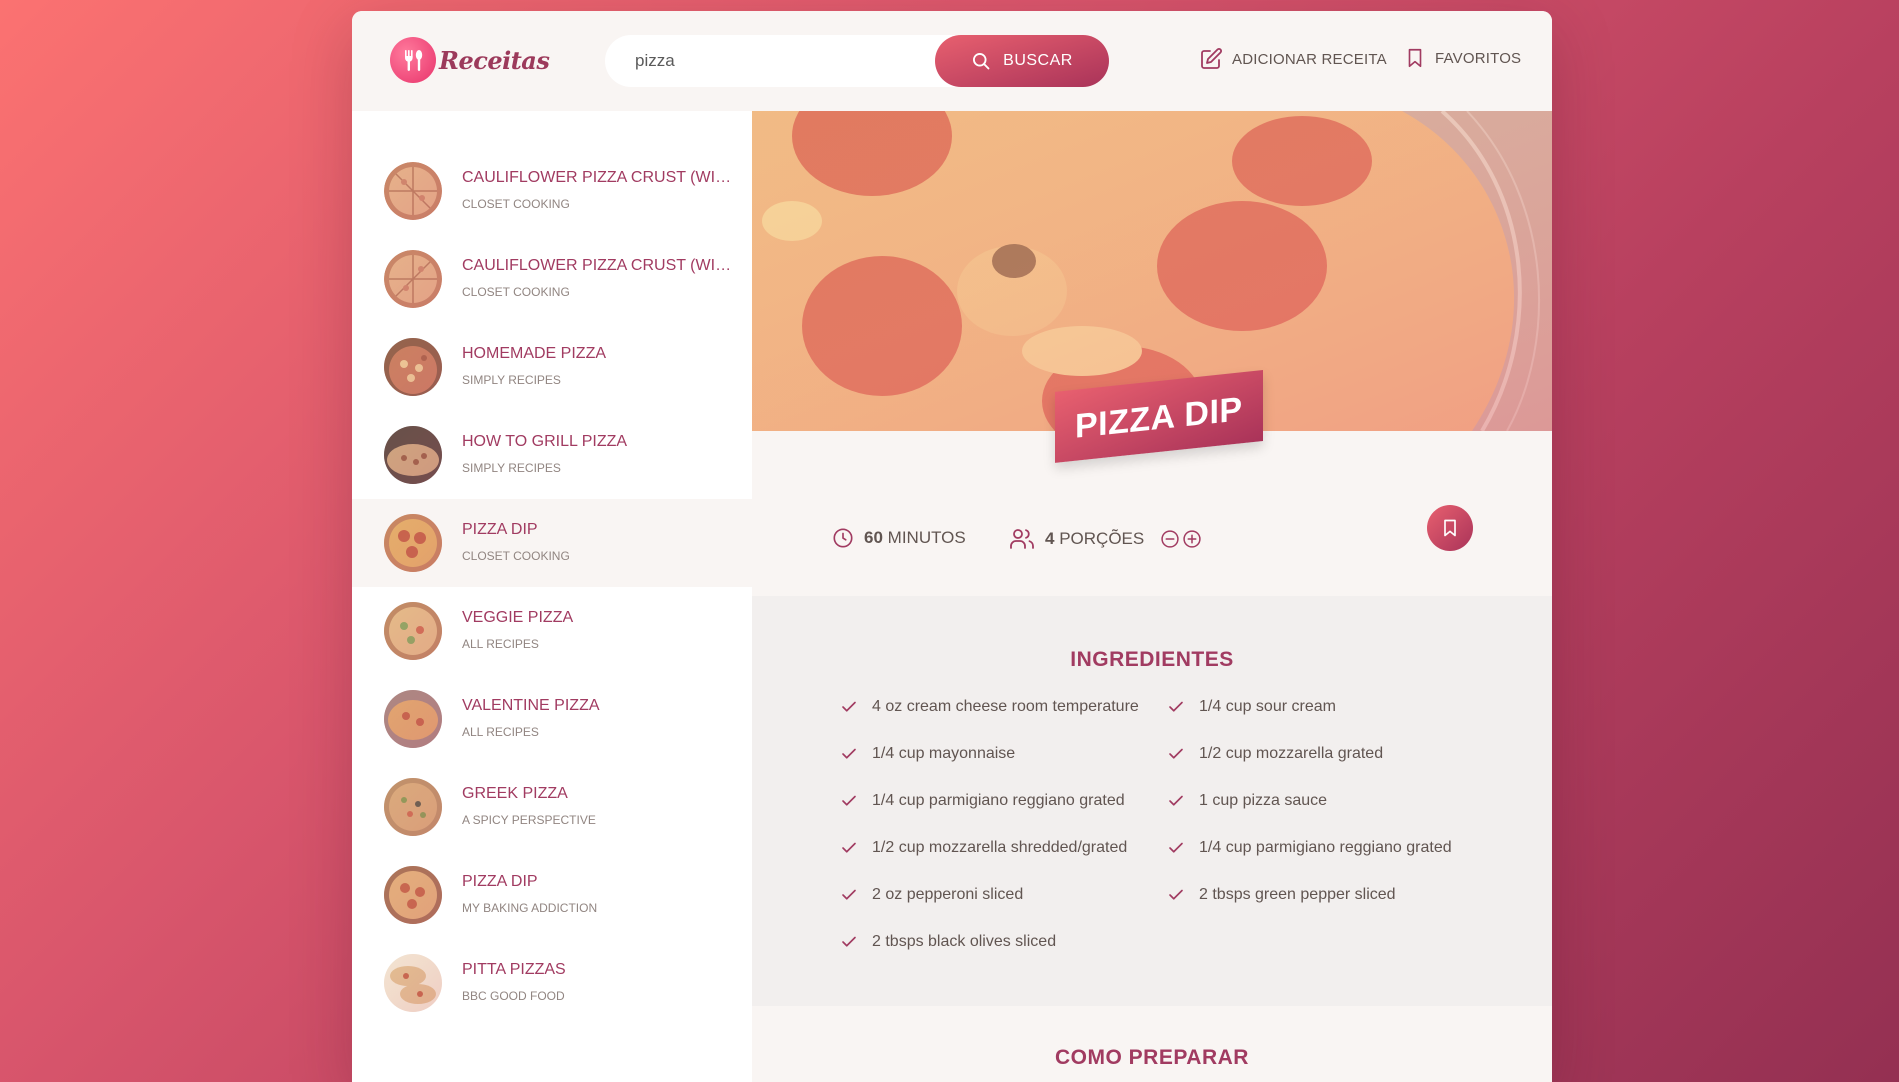 This screenshot has width=1899, height=1082. Describe the element at coordinates (529, 820) in the screenshot. I see `result-publisher: A Spicy Perspective` at that location.